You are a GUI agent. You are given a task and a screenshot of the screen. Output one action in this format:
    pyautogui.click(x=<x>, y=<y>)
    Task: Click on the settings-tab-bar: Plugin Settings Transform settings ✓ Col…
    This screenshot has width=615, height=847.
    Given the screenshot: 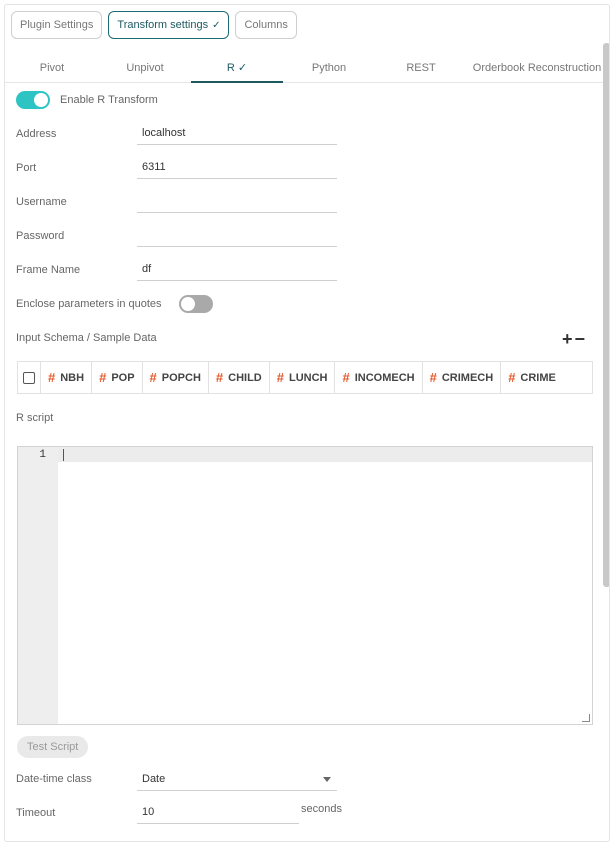 What is the action you would take?
    pyautogui.click(x=154, y=25)
    